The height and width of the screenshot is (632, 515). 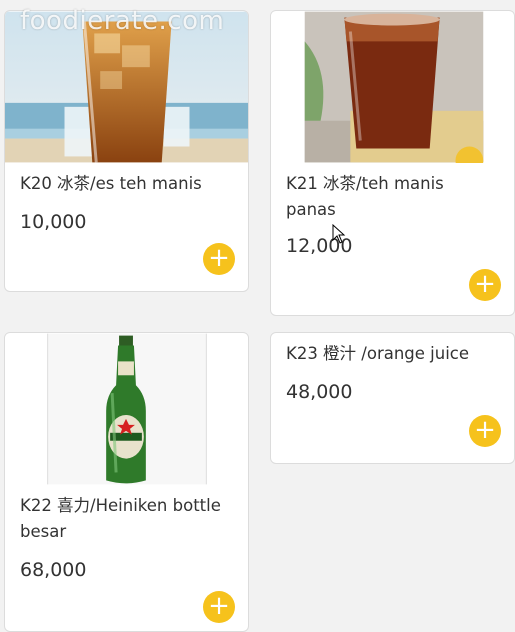 I want to click on item-price: 68,000, so click(x=53, y=570).